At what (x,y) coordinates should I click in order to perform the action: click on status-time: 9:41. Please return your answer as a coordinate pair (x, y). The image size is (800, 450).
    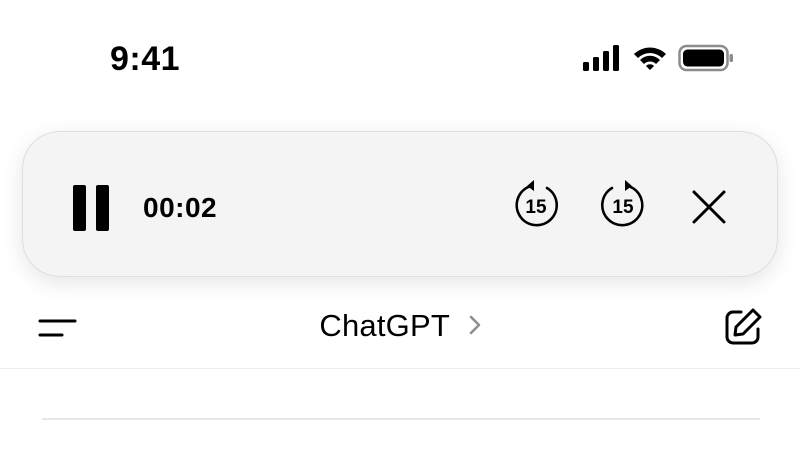
    Looking at the image, I should click on (145, 59).